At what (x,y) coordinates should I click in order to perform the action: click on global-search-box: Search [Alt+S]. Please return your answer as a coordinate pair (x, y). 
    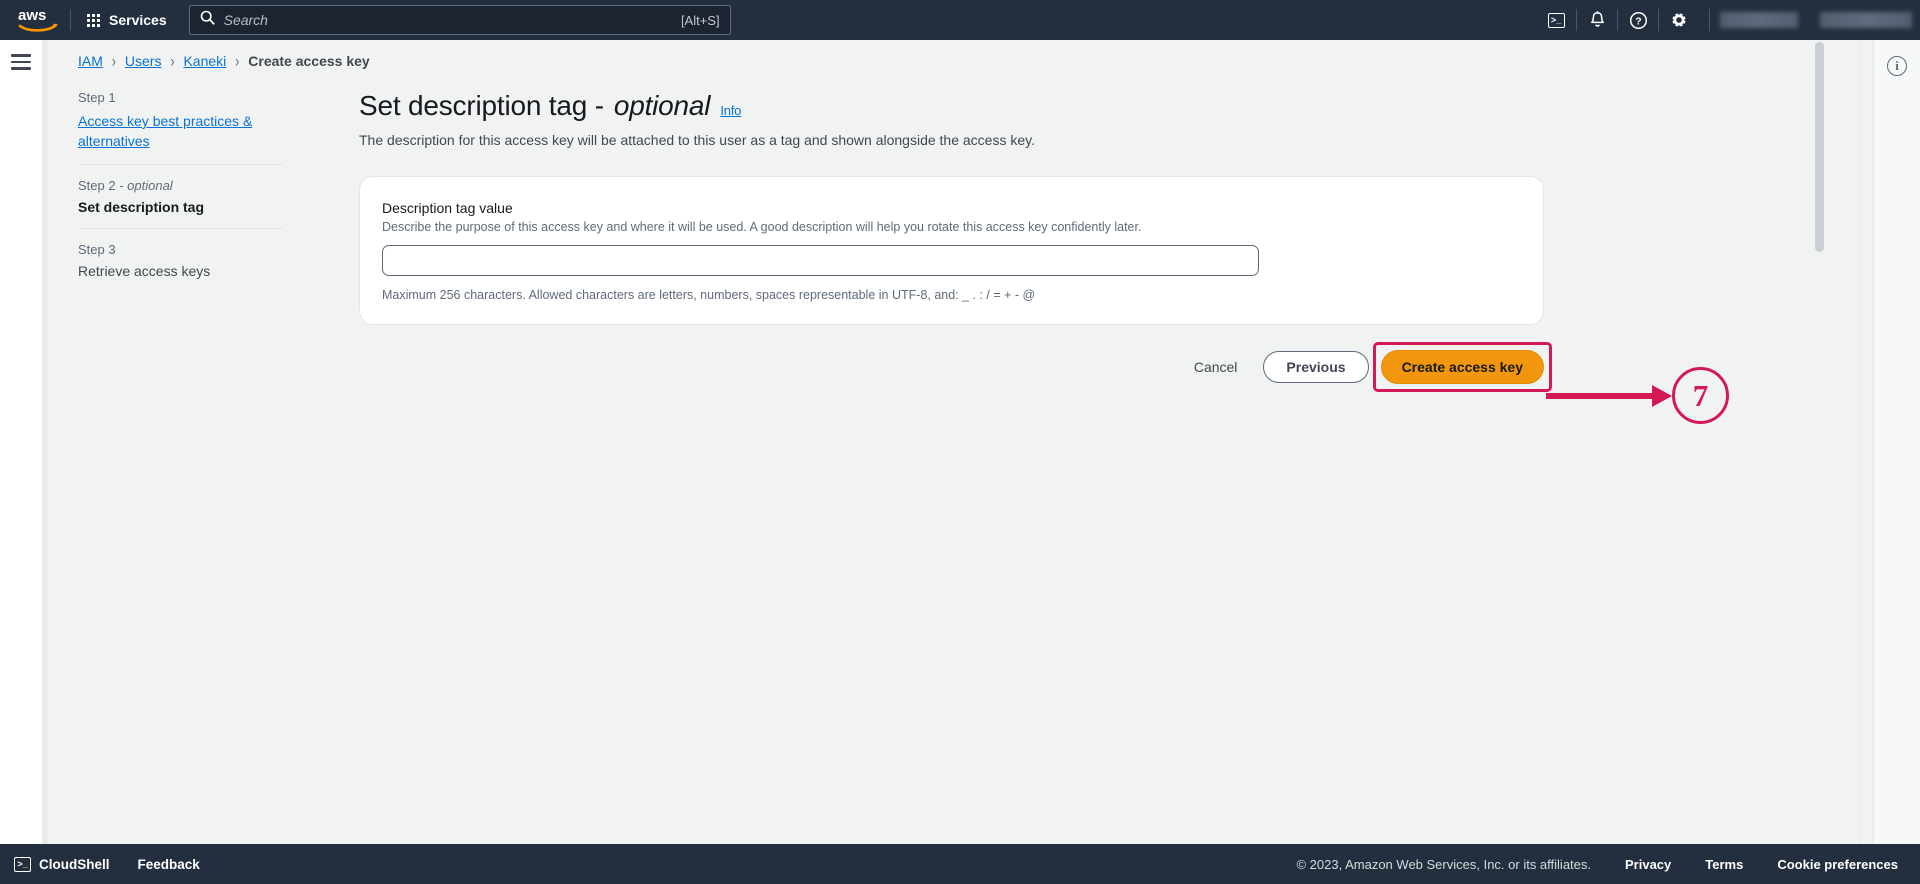
    Looking at the image, I should click on (459, 20).